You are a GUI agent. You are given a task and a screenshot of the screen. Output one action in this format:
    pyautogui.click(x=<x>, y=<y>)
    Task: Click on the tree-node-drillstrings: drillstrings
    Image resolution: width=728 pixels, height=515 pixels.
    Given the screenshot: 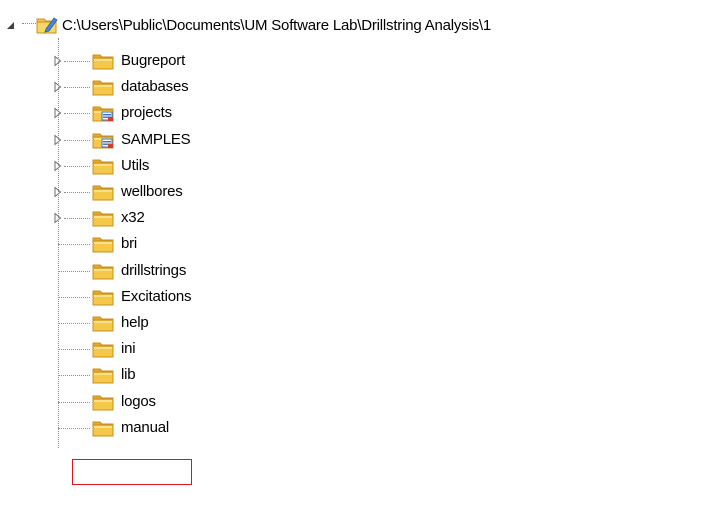 What is the action you would take?
    pyautogui.click(x=364, y=271)
    